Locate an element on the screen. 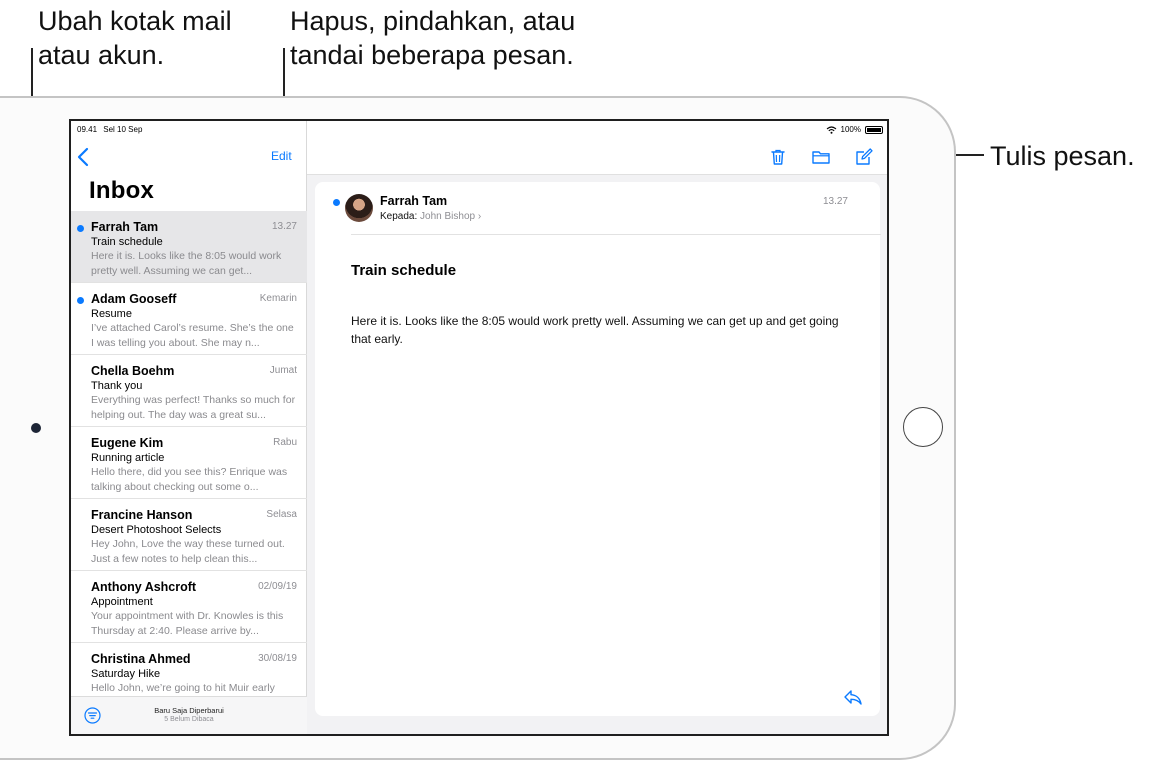 The image size is (1162, 761). status-time: 09.41 is located at coordinates (87, 129).